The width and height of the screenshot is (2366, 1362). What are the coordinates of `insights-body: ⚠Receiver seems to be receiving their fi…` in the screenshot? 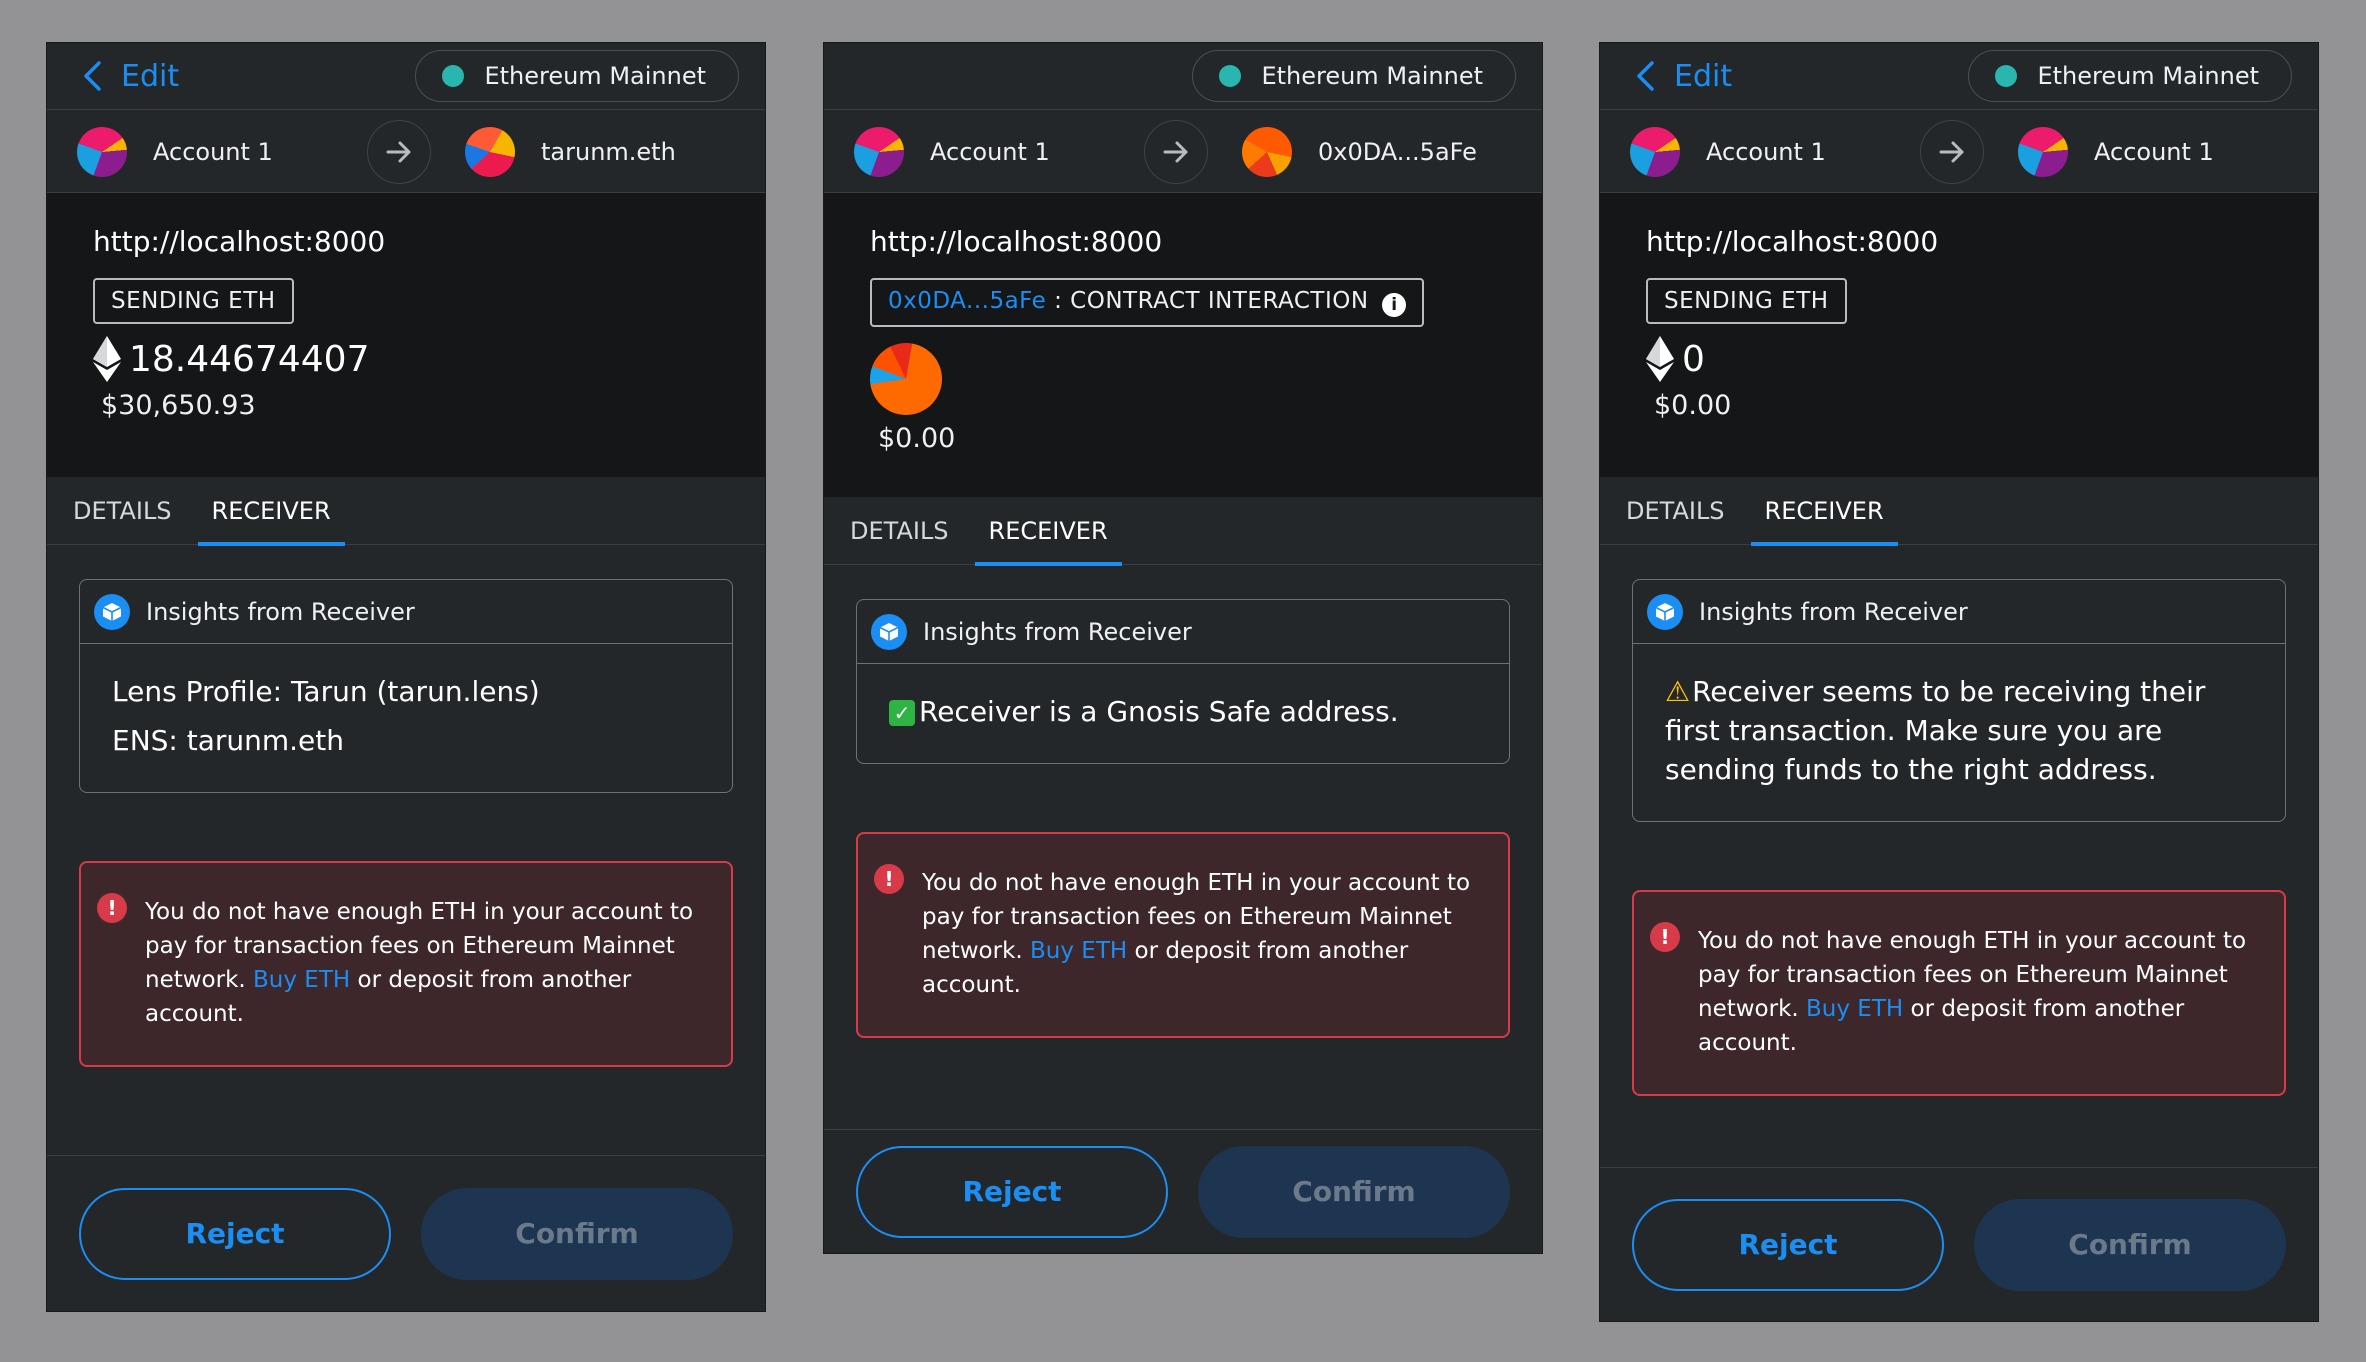 It's located at (1959, 732).